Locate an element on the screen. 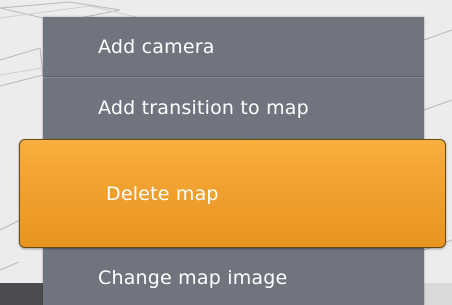  bottom-strip-edge is located at coordinates (438, 294).